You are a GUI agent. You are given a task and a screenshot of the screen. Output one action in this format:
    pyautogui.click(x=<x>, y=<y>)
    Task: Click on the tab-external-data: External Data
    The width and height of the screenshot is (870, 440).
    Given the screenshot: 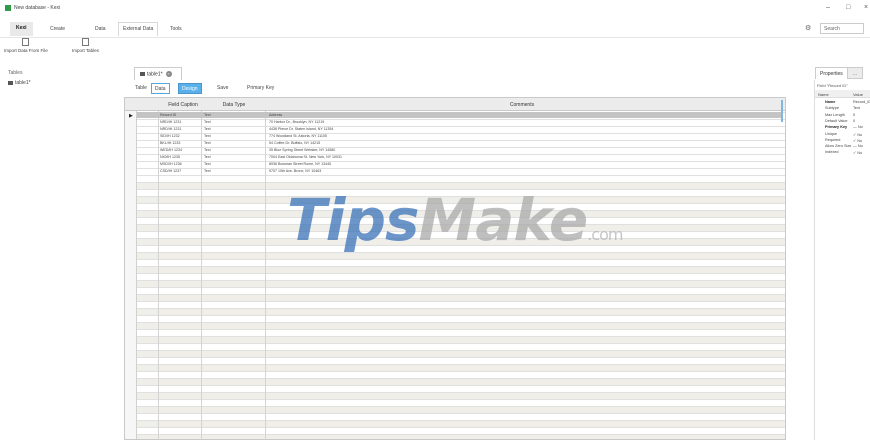 What is the action you would take?
    pyautogui.click(x=138, y=29)
    